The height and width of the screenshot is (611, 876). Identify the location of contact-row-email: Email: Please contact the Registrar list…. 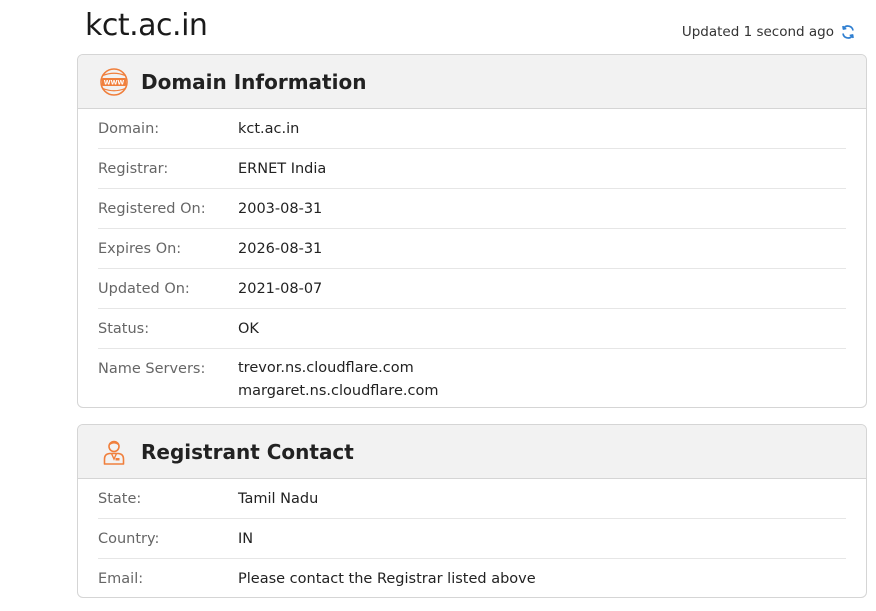
(472, 578).